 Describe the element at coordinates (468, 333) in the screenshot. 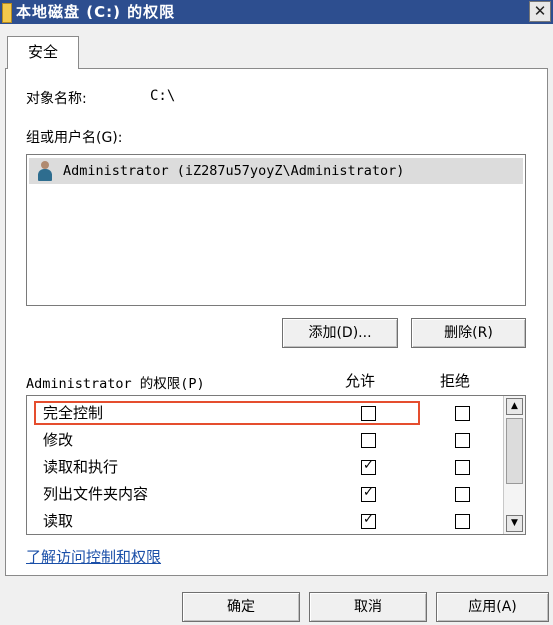

I see `remove-button: 删除(R)` at that location.